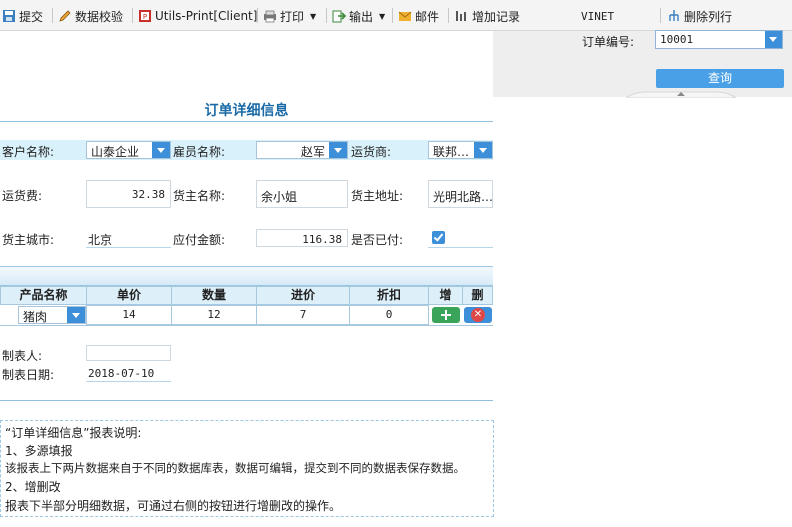 The image size is (792, 527). I want to click on freight-value: 32.38, so click(148, 194).